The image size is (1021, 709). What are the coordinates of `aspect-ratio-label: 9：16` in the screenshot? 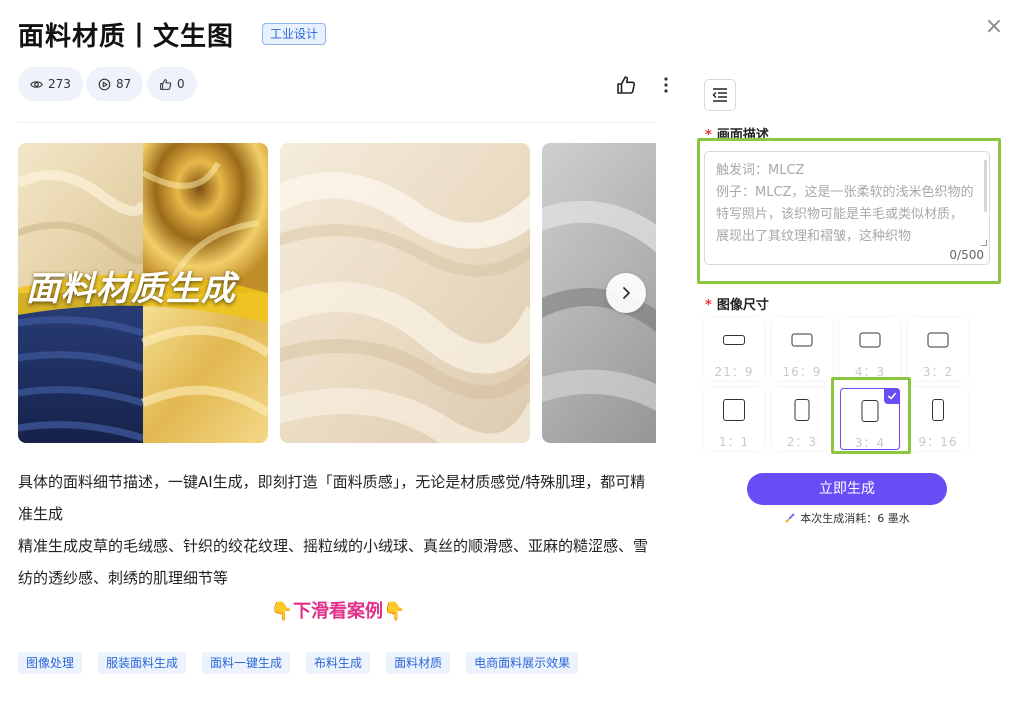 It's located at (938, 442).